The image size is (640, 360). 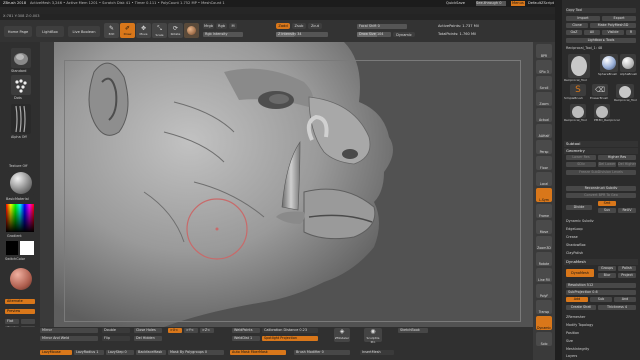 What do you see at coordinates (601, 285) in the screenshot?
I see `resolution-slider: Resolution 512` at bounding box center [601, 285].